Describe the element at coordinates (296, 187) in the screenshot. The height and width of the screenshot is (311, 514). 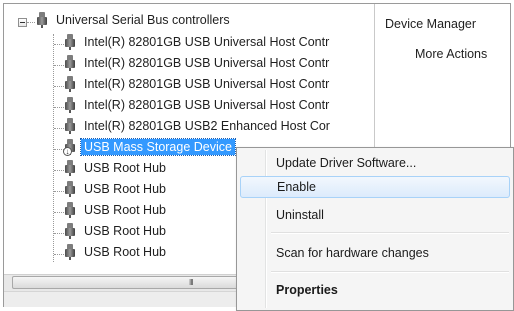
I see `menu-item-label: Enable` at that location.